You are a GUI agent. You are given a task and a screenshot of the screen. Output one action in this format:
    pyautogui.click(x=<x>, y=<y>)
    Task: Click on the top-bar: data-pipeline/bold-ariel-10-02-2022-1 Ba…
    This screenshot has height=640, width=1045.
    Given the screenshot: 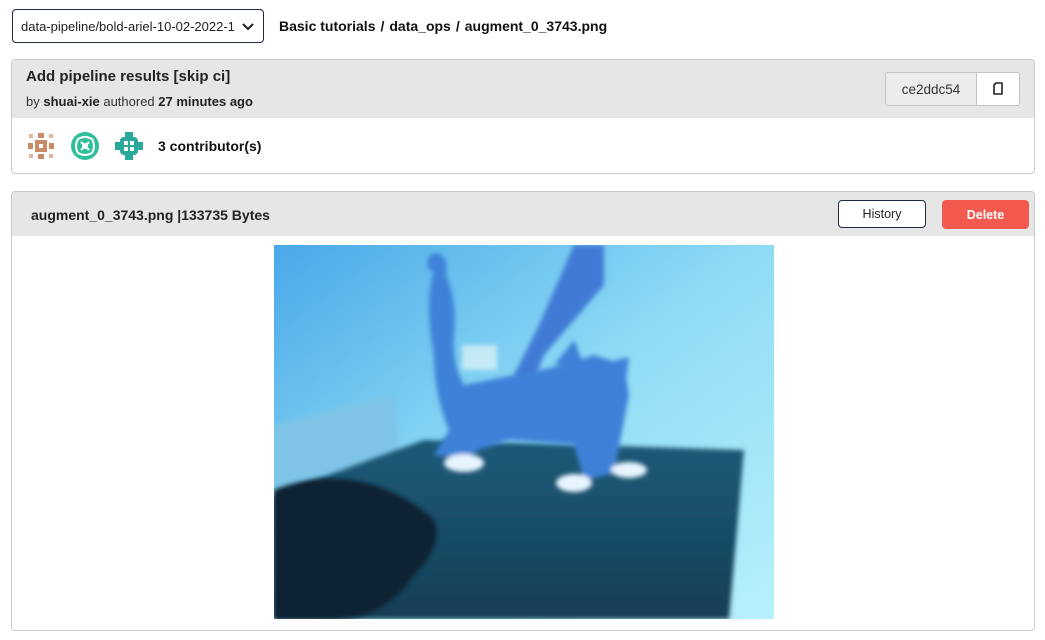 What is the action you would take?
    pyautogui.click(x=309, y=26)
    